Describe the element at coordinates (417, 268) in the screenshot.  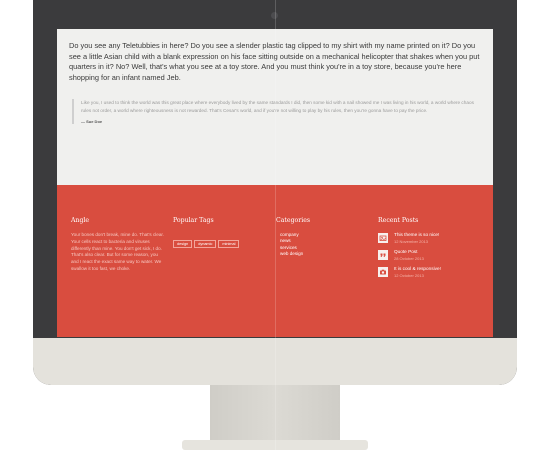
I see `recent-post-title: It is cool & responsive!` at that location.